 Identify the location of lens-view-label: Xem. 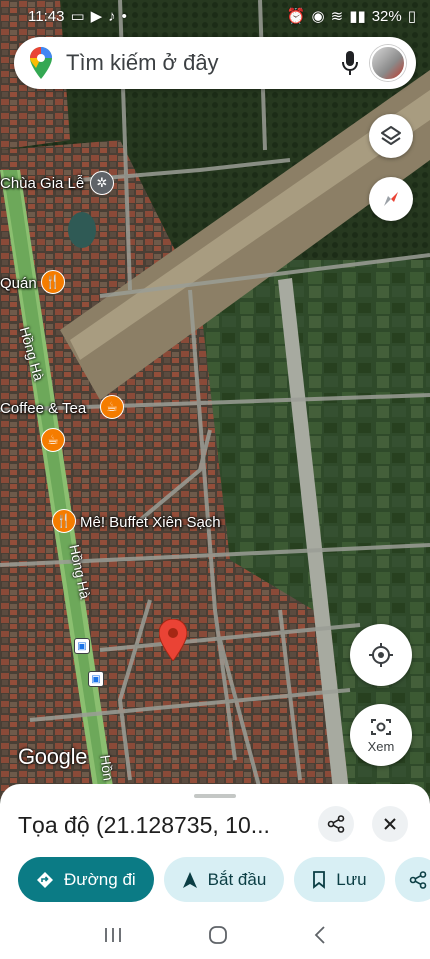
(381, 746).